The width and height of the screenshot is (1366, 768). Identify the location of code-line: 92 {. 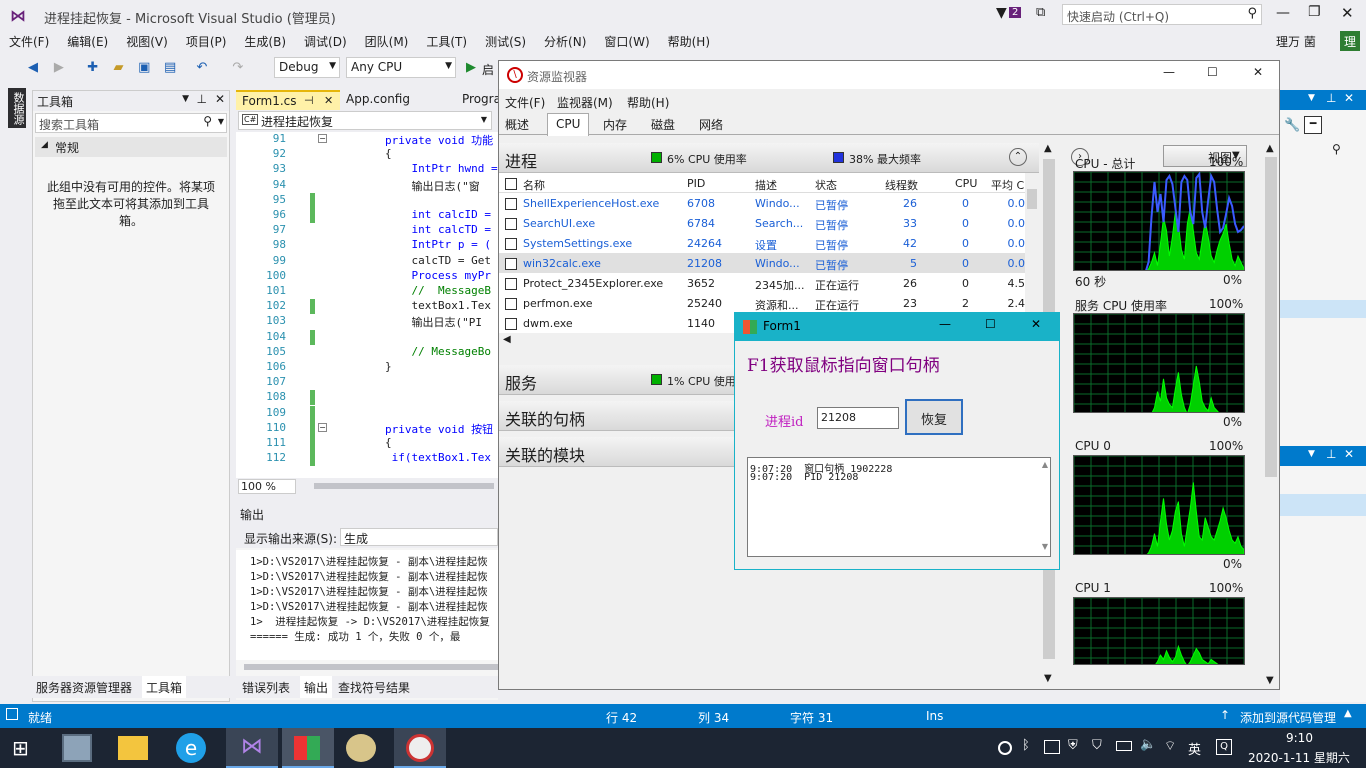
(367, 154).